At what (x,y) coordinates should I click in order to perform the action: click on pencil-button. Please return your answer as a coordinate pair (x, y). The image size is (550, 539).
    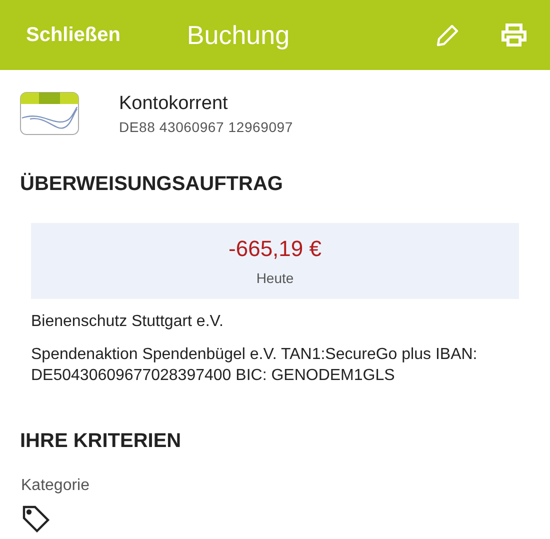
    Looking at the image, I should click on (448, 35).